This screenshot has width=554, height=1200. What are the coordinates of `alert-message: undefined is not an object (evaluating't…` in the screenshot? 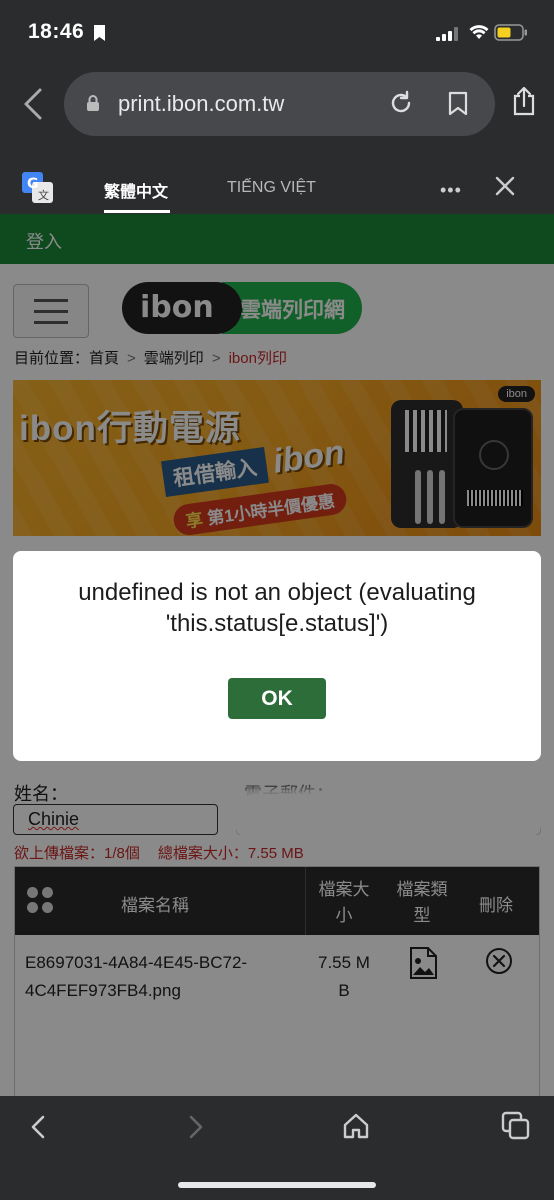 It's located at (277, 608).